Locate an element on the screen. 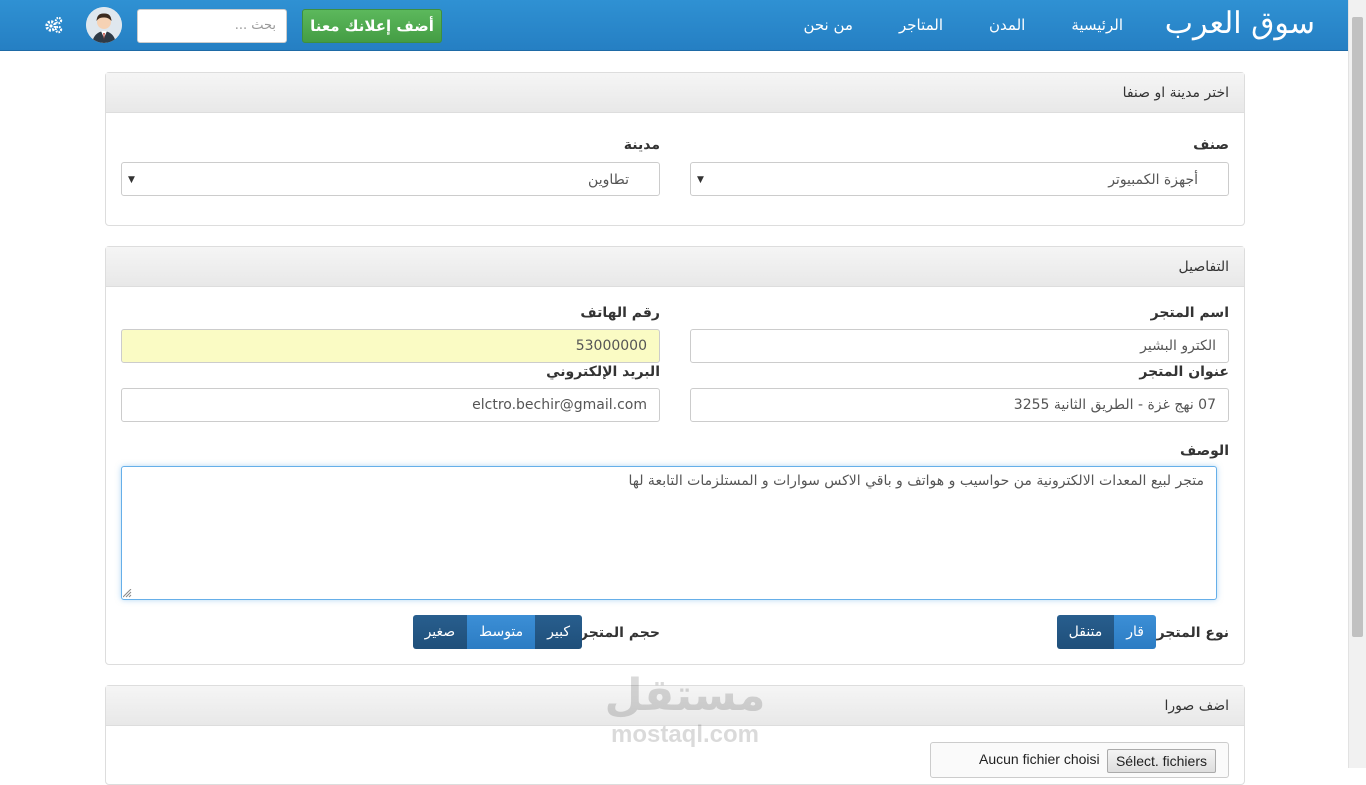 This screenshot has height=785, width=1366. file-status-text: Aucun fichier choisi is located at coordinates (1039, 759).